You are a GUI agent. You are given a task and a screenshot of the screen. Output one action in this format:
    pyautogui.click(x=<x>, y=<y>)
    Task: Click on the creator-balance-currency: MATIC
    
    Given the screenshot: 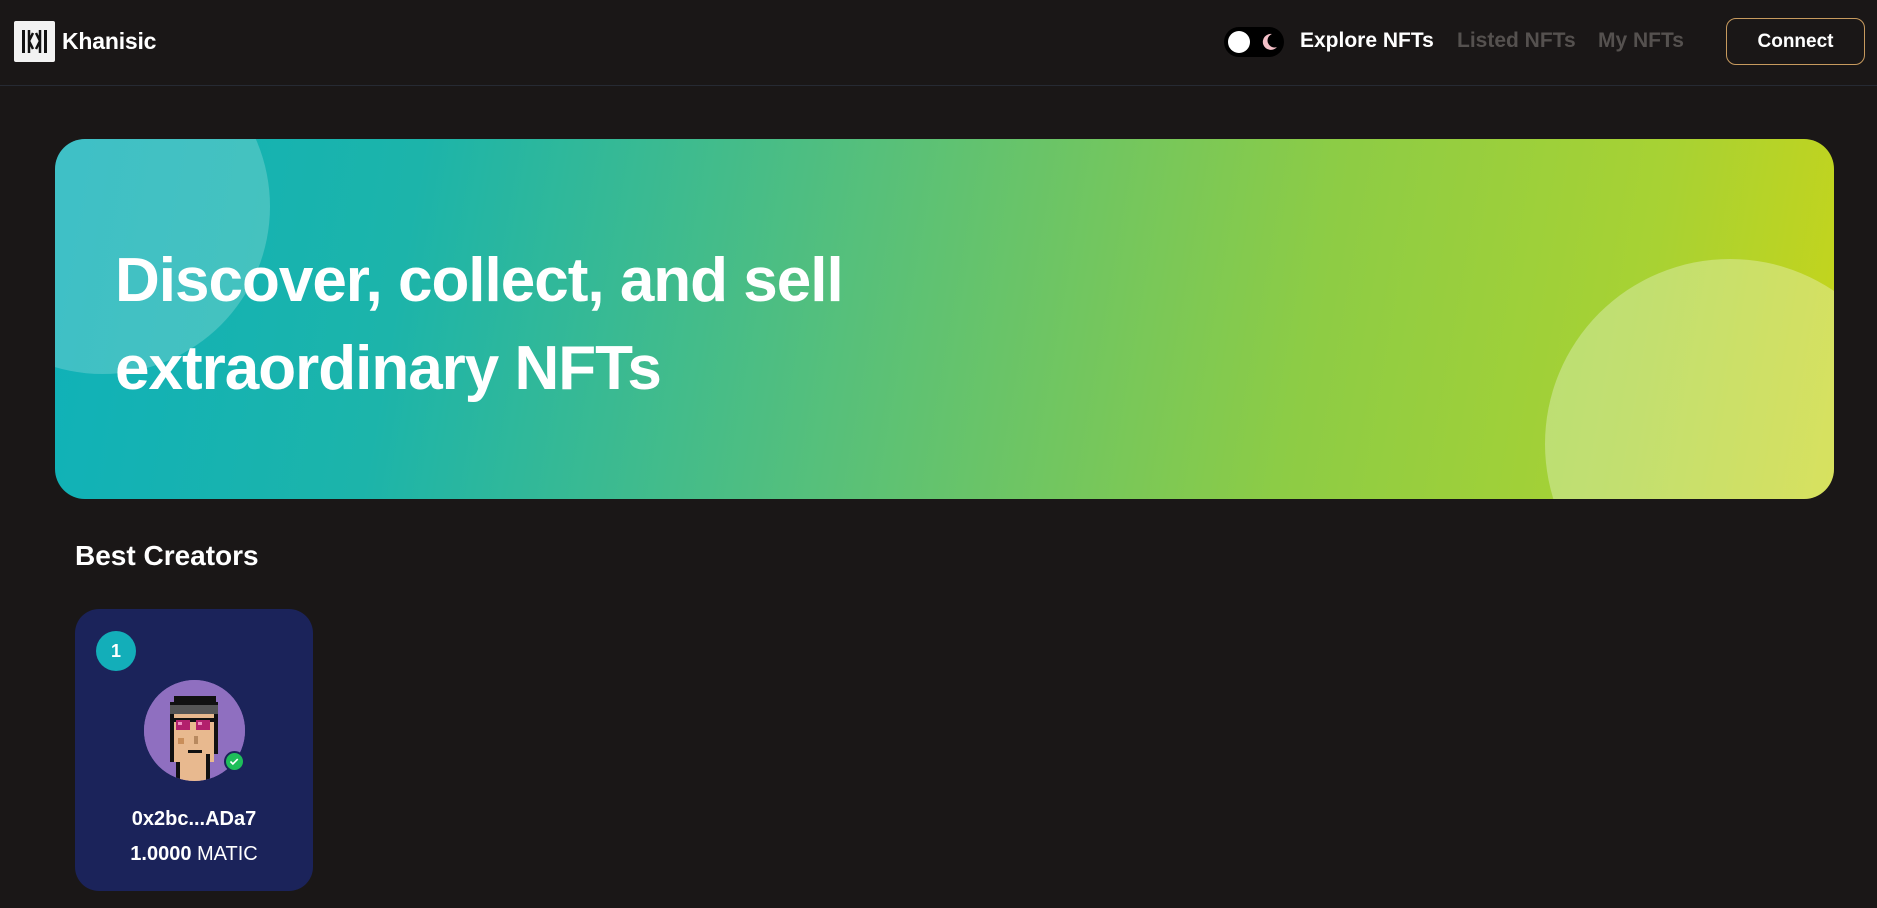 What is the action you would take?
    pyautogui.click(x=227, y=854)
    